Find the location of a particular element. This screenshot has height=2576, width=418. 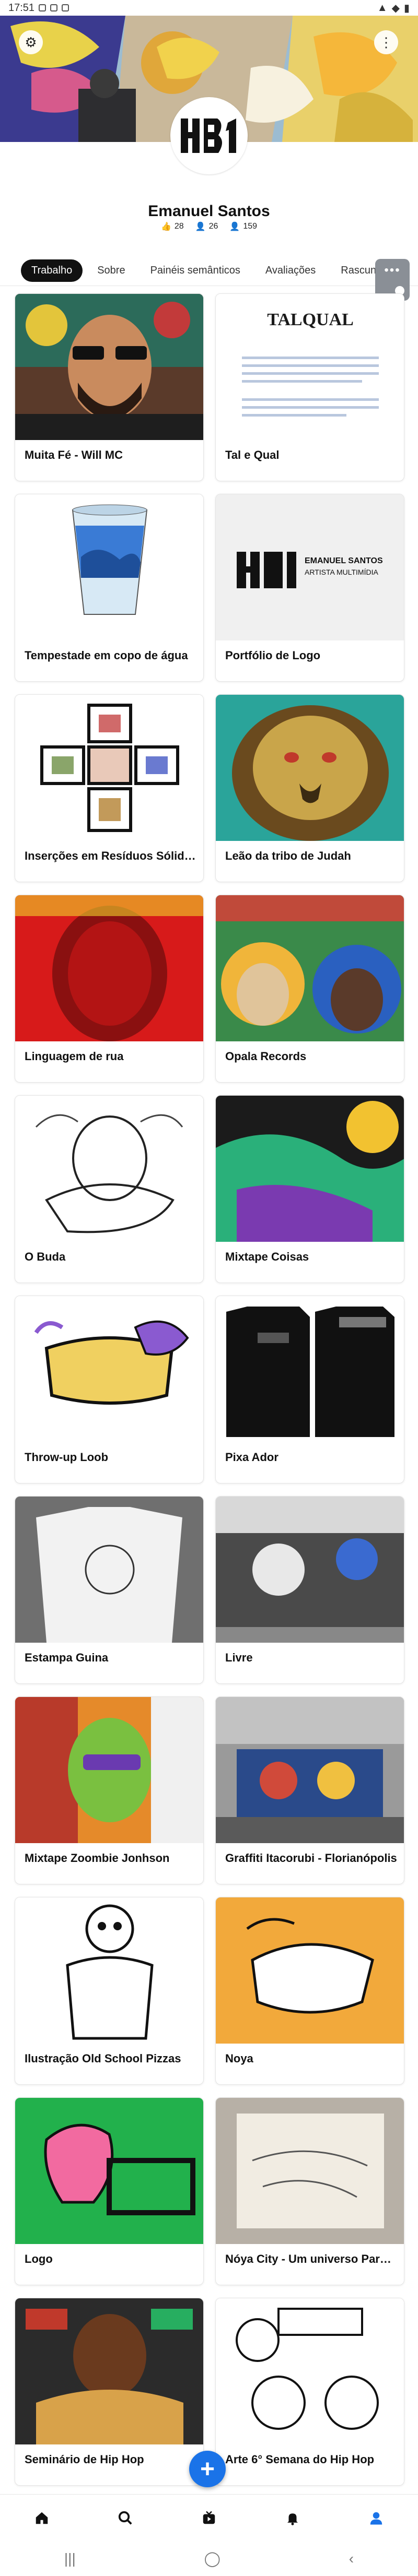

project-title: Arte 6° Semana do Hip Hop is located at coordinates (300, 2459).